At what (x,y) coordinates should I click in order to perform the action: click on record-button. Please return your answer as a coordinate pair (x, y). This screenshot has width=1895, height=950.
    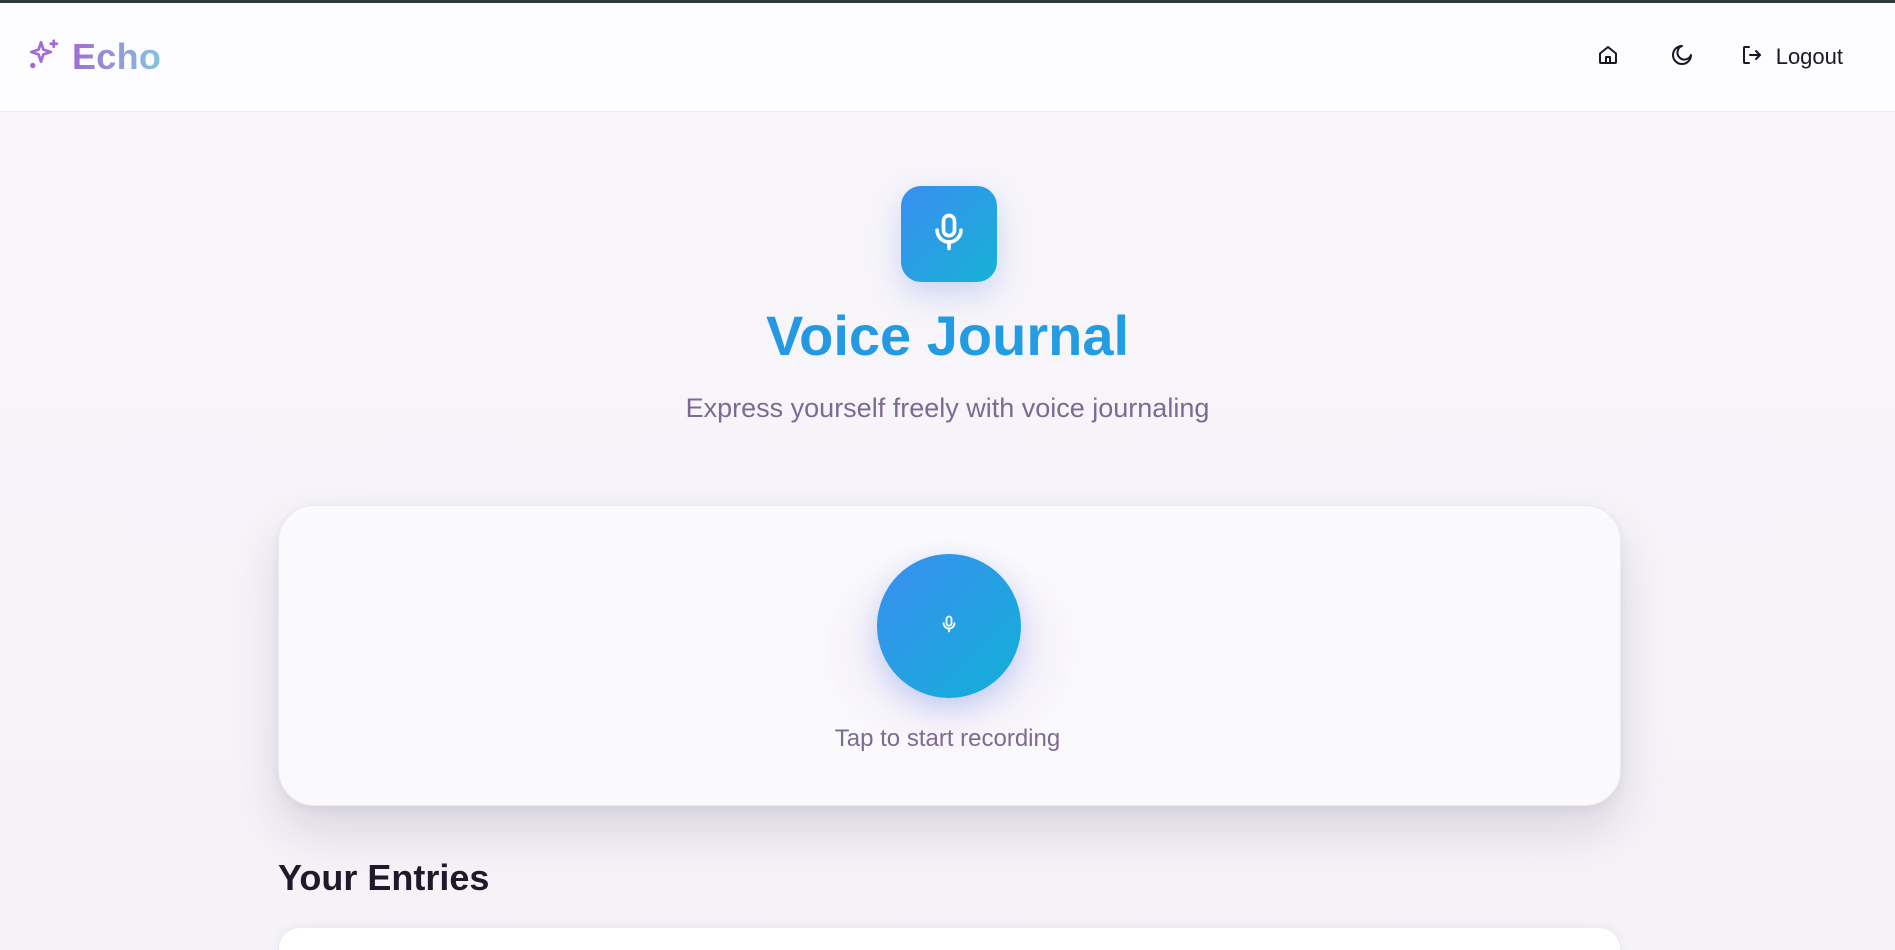
    Looking at the image, I should click on (949, 626).